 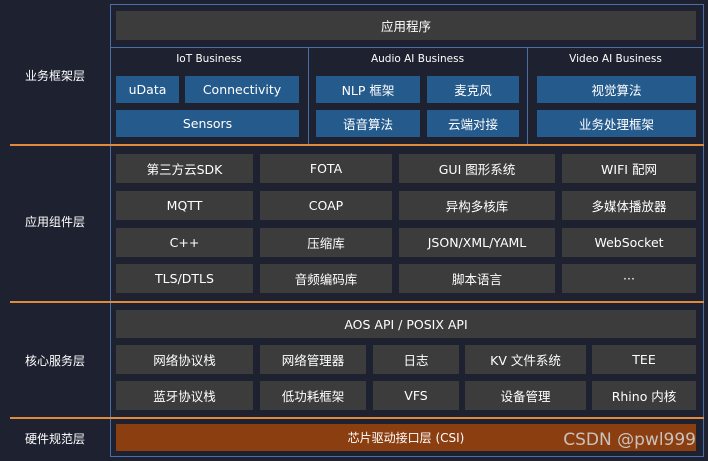 I want to click on api-box: AOS API / POSIX API, so click(x=406, y=324).